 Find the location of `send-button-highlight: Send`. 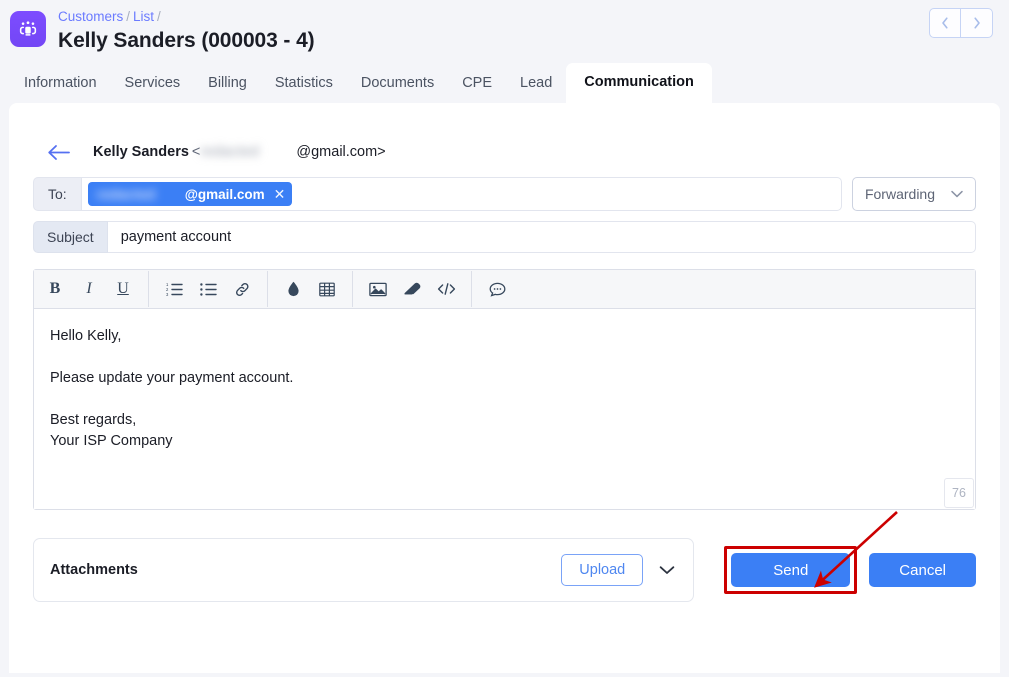

send-button-highlight: Send is located at coordinates (791, 570).